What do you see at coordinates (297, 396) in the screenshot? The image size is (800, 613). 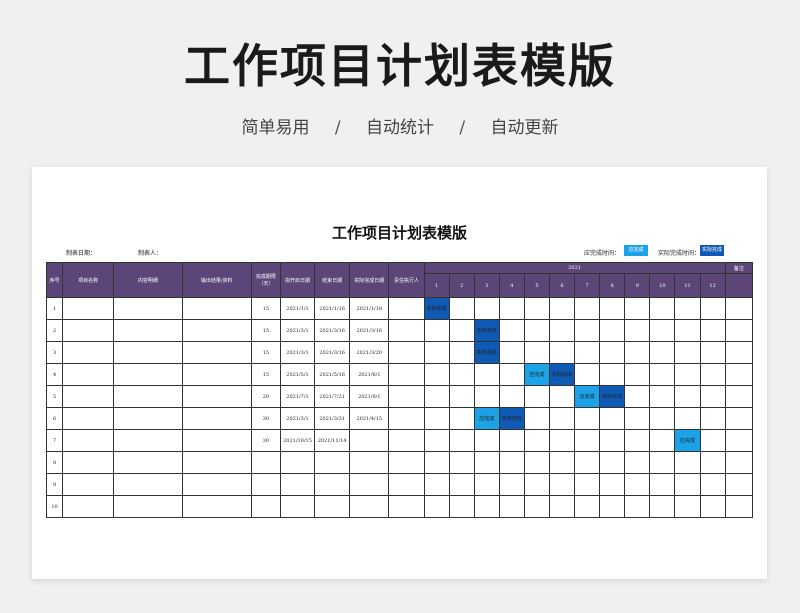 I see `cell-start: 2021/7/1` at bounding box center [297, 396].